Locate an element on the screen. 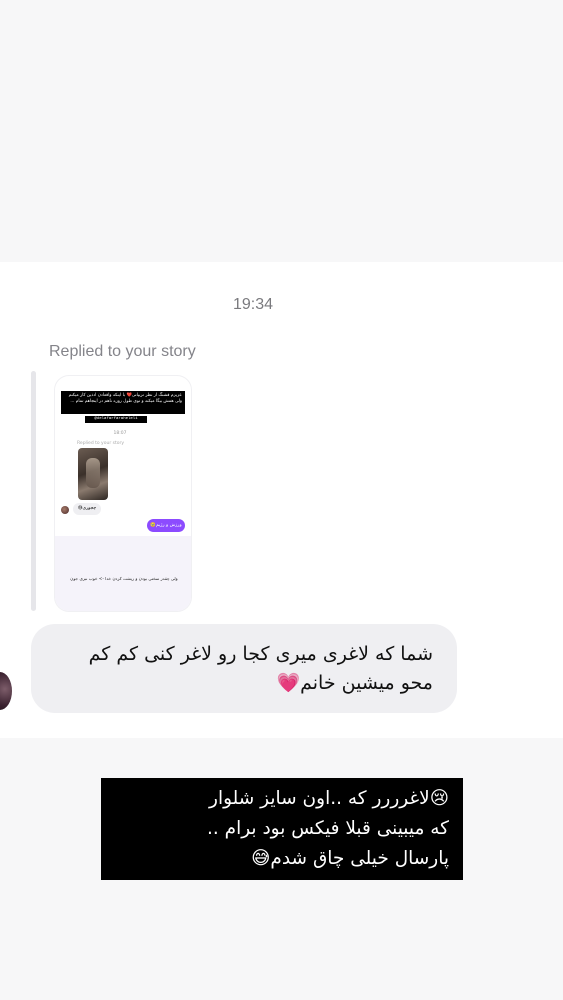 The height and width of the screenshot is (1000, 563). replied-to-story-label: Replied to your story is located at coordinates (122, 351).